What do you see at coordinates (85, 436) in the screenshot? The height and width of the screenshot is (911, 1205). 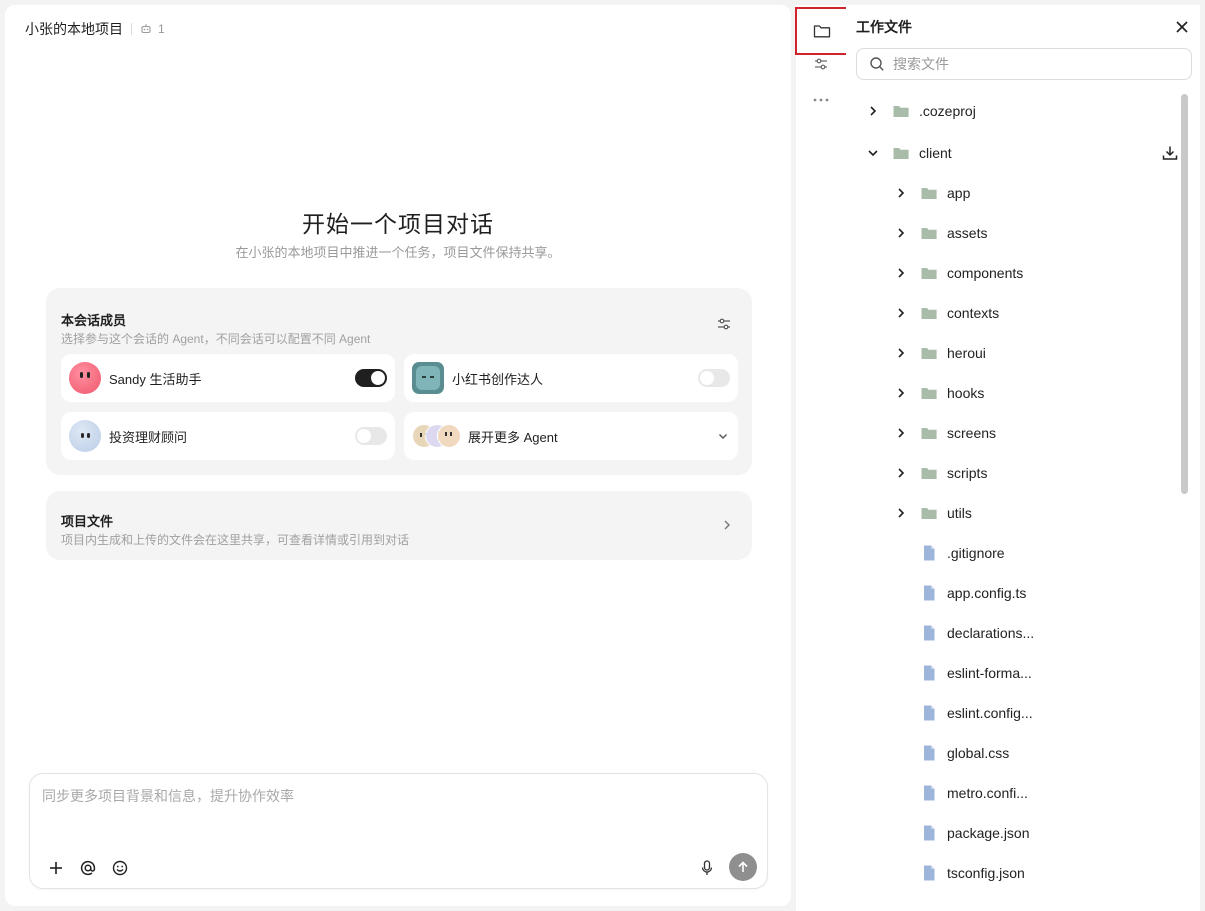 I see `avatar` at bounding box center [85, 436].